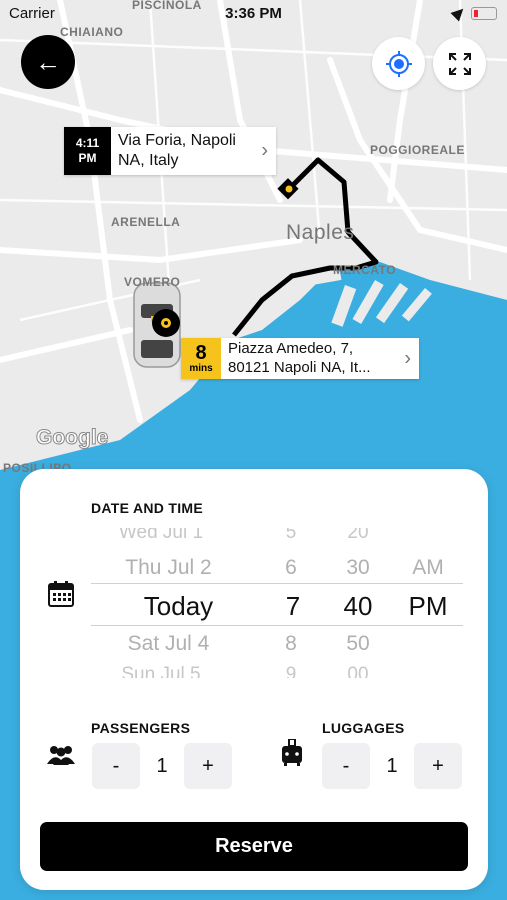 Image resolution: width=507 pixels, height=900 pixels. I want to click on status-bar: Carrier 3:36 PM, so click(253, 14).